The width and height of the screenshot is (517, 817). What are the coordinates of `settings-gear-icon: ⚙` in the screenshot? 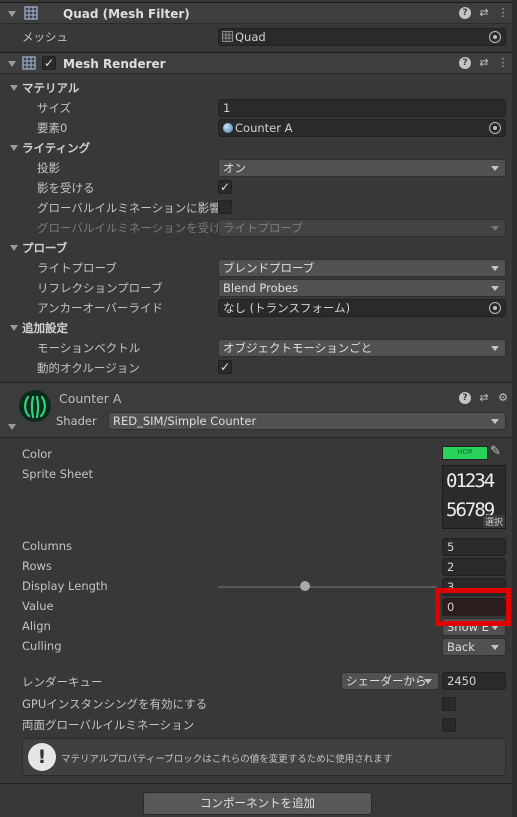 It's located at (503, 398).